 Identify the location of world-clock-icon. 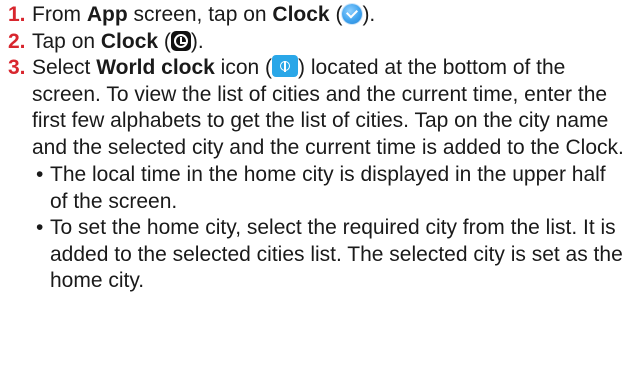
(285, 66).